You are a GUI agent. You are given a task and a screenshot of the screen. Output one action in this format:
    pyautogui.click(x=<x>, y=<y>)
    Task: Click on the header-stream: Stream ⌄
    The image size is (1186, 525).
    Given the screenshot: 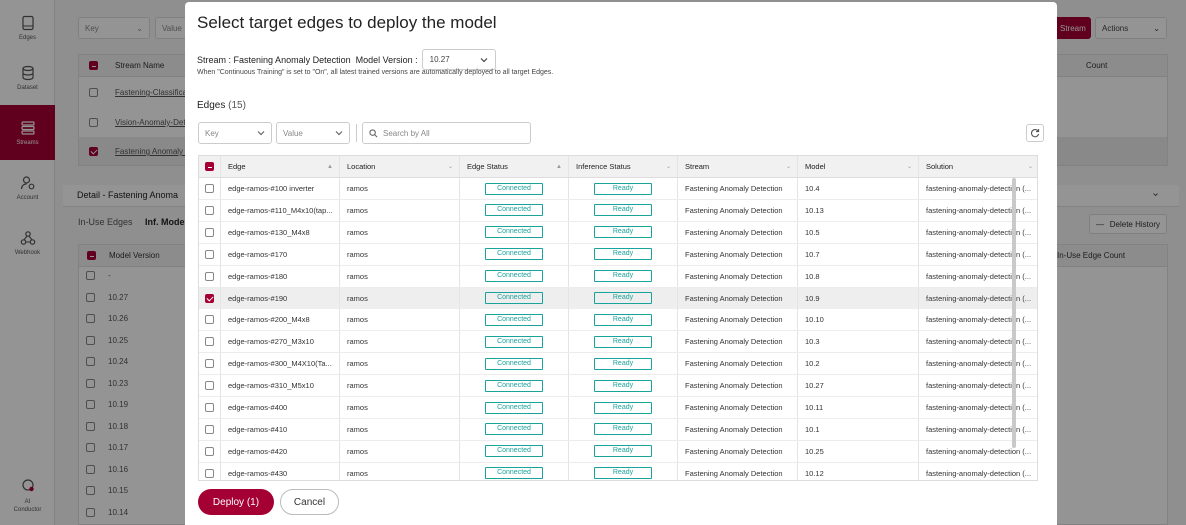 What is the action you would take?
    pyautogui.click(x=738, y=166)
    